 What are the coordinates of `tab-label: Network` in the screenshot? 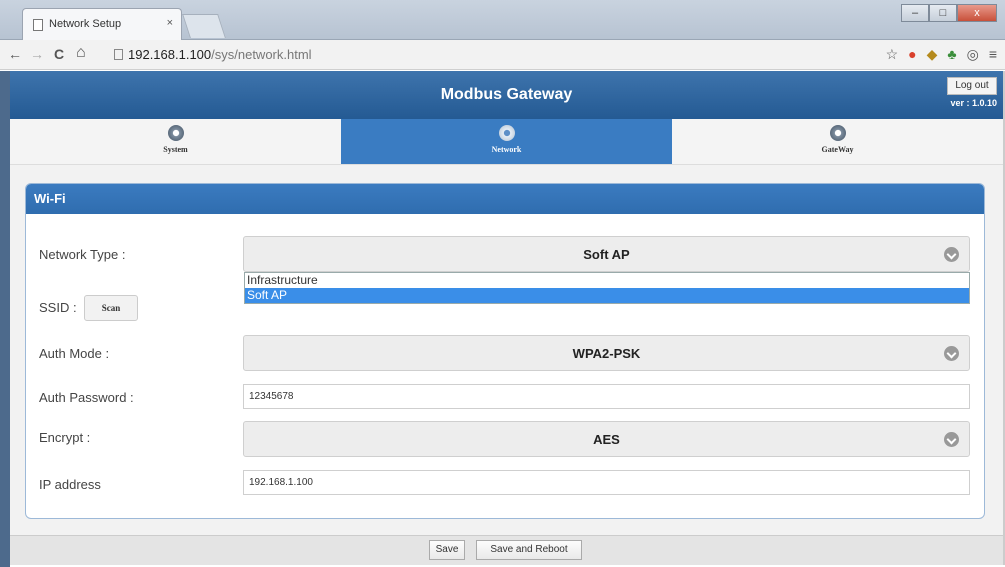 It's located at (506, 149).